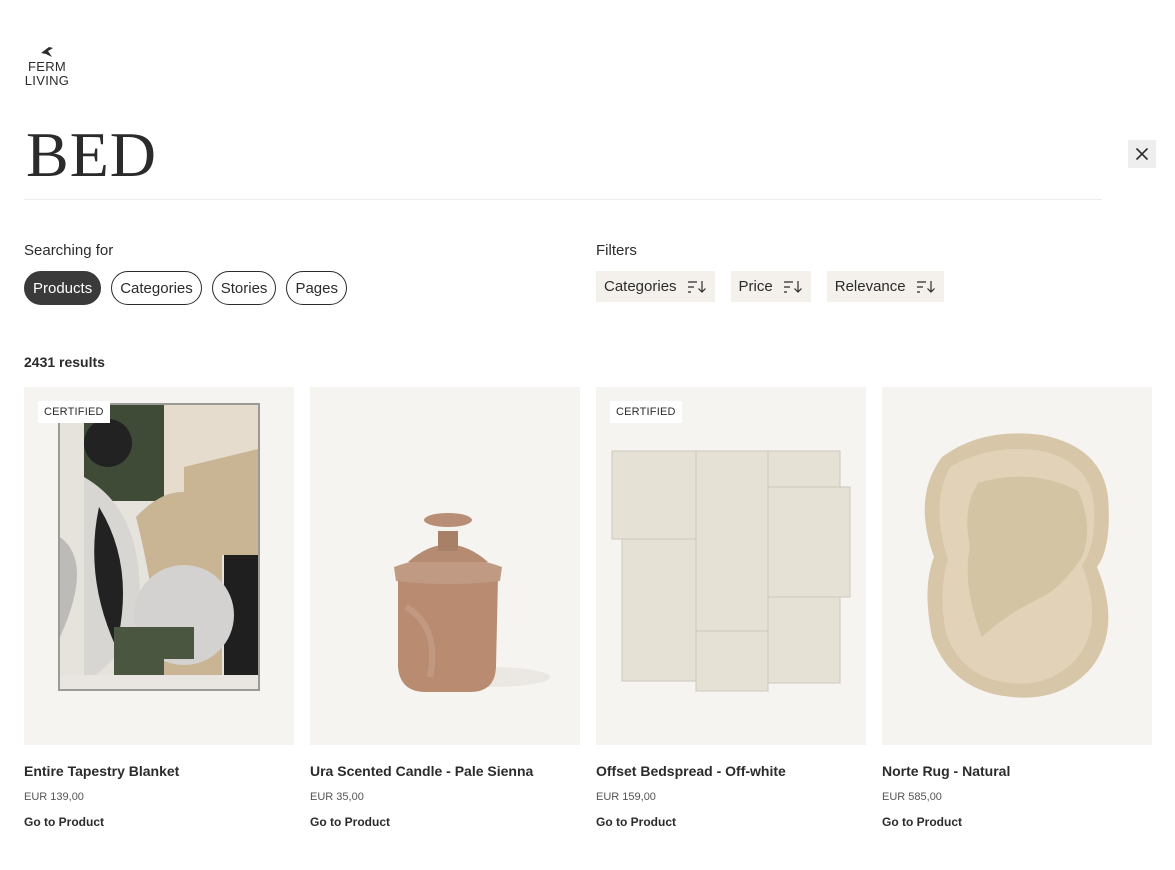 The width and height of the screenshot is (1175, 870). What do you see at coordinates (731, 772) in the screenshot?
I see `product-name: Offset Bedspread - Off-white` at bounding box center [731, 772].